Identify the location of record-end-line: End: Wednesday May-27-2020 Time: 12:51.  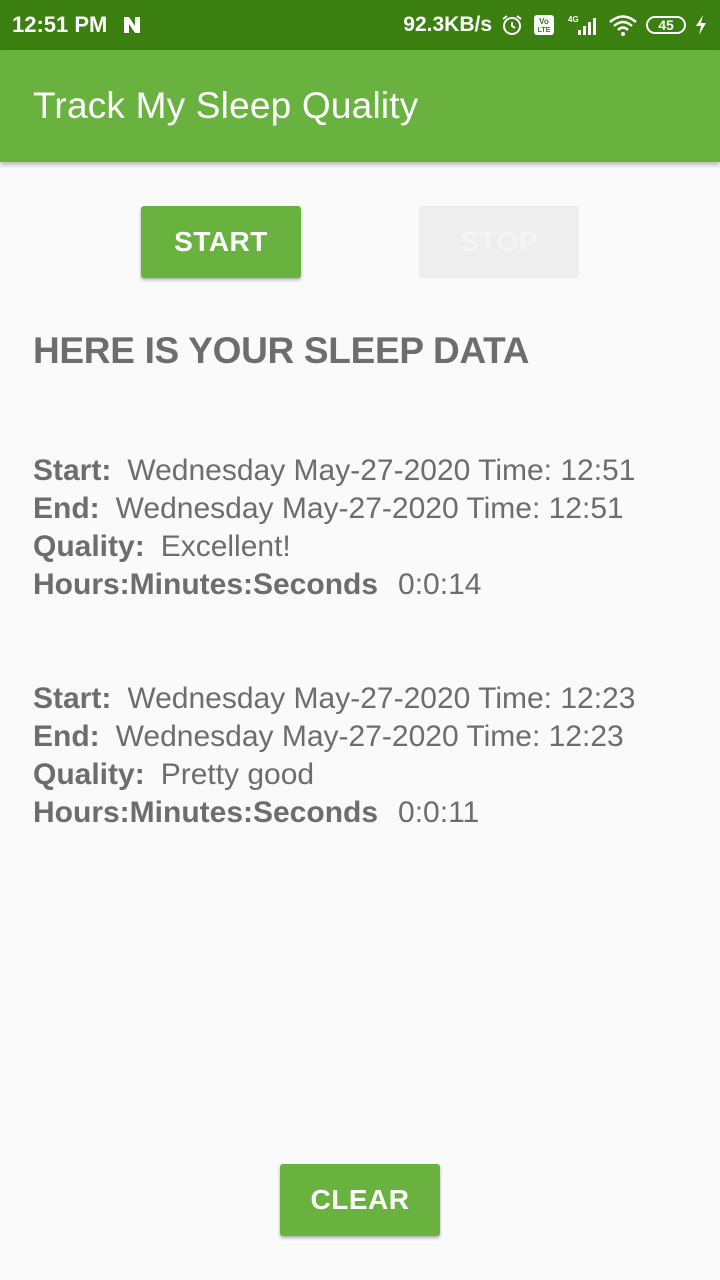
(373, 509).